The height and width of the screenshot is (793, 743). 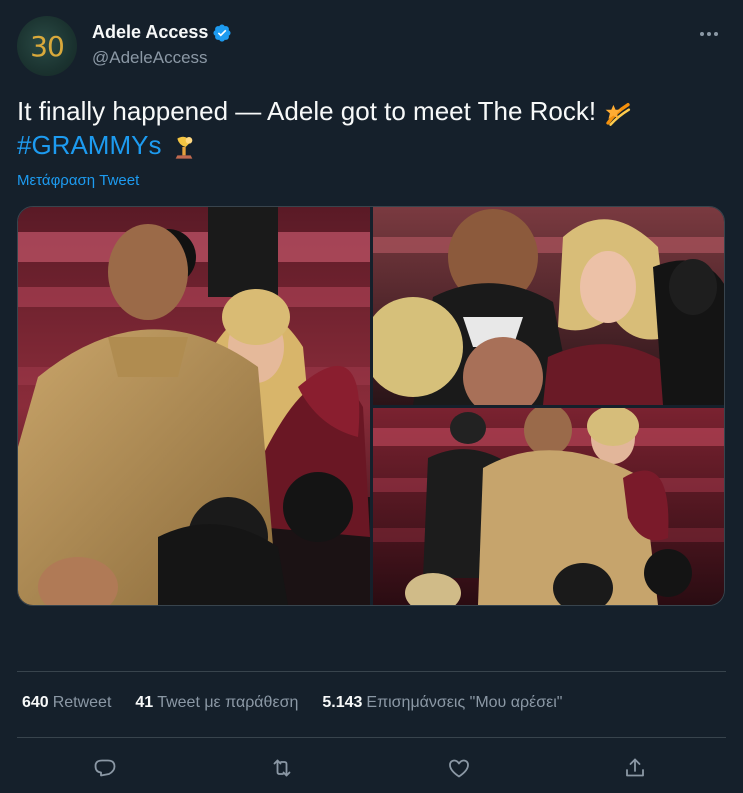 What do you see at coordinates (222, 32) in the screenshot?
I see `verified-badge-icon` at bounding box center [222, 32].